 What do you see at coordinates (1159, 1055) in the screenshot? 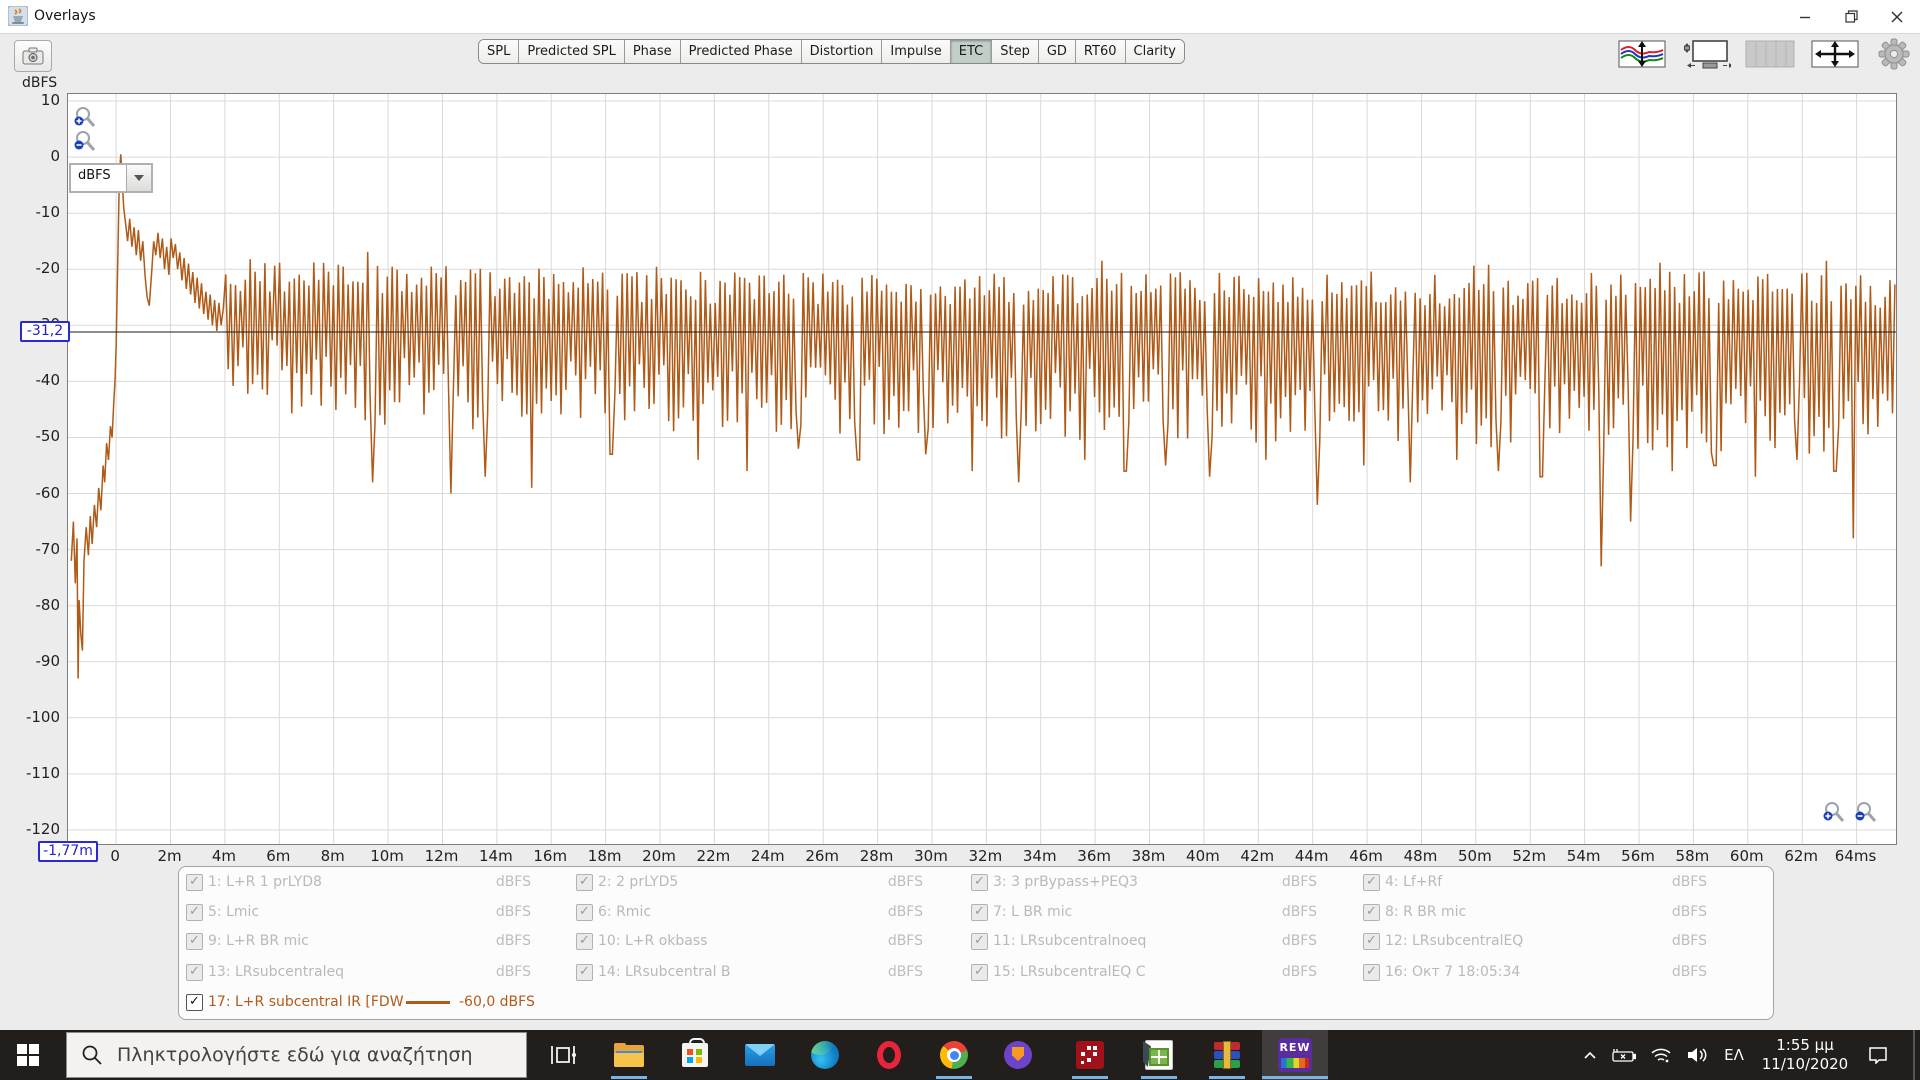
I see `libreoffice-calc-icon` at bounding box center [1159, 1055].